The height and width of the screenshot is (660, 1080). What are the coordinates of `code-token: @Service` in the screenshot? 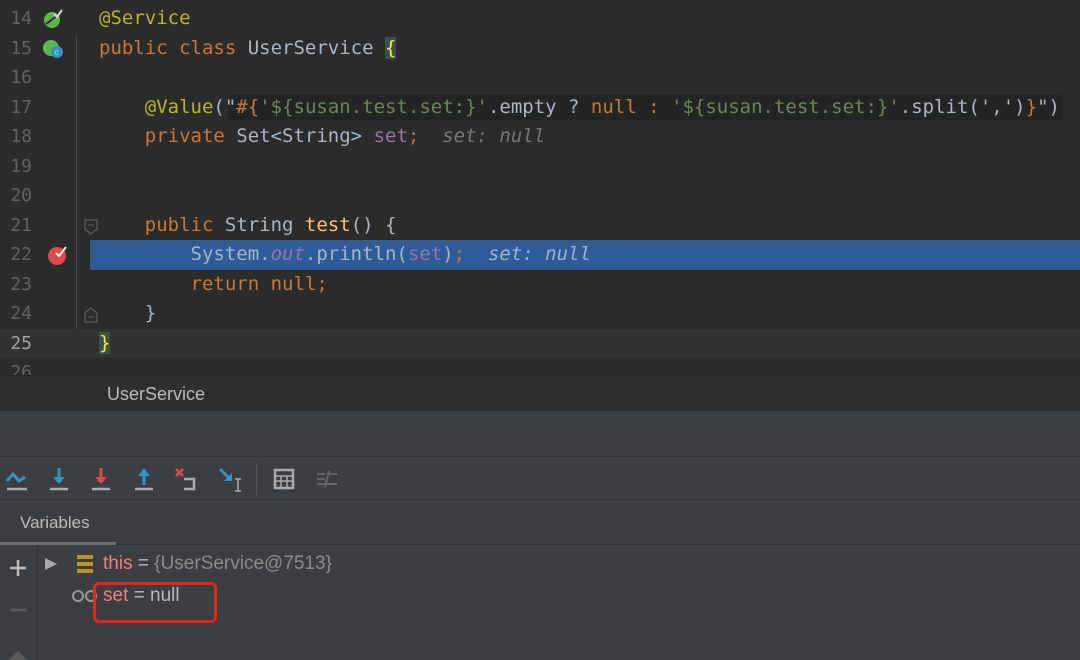 It's located at (145, 18).